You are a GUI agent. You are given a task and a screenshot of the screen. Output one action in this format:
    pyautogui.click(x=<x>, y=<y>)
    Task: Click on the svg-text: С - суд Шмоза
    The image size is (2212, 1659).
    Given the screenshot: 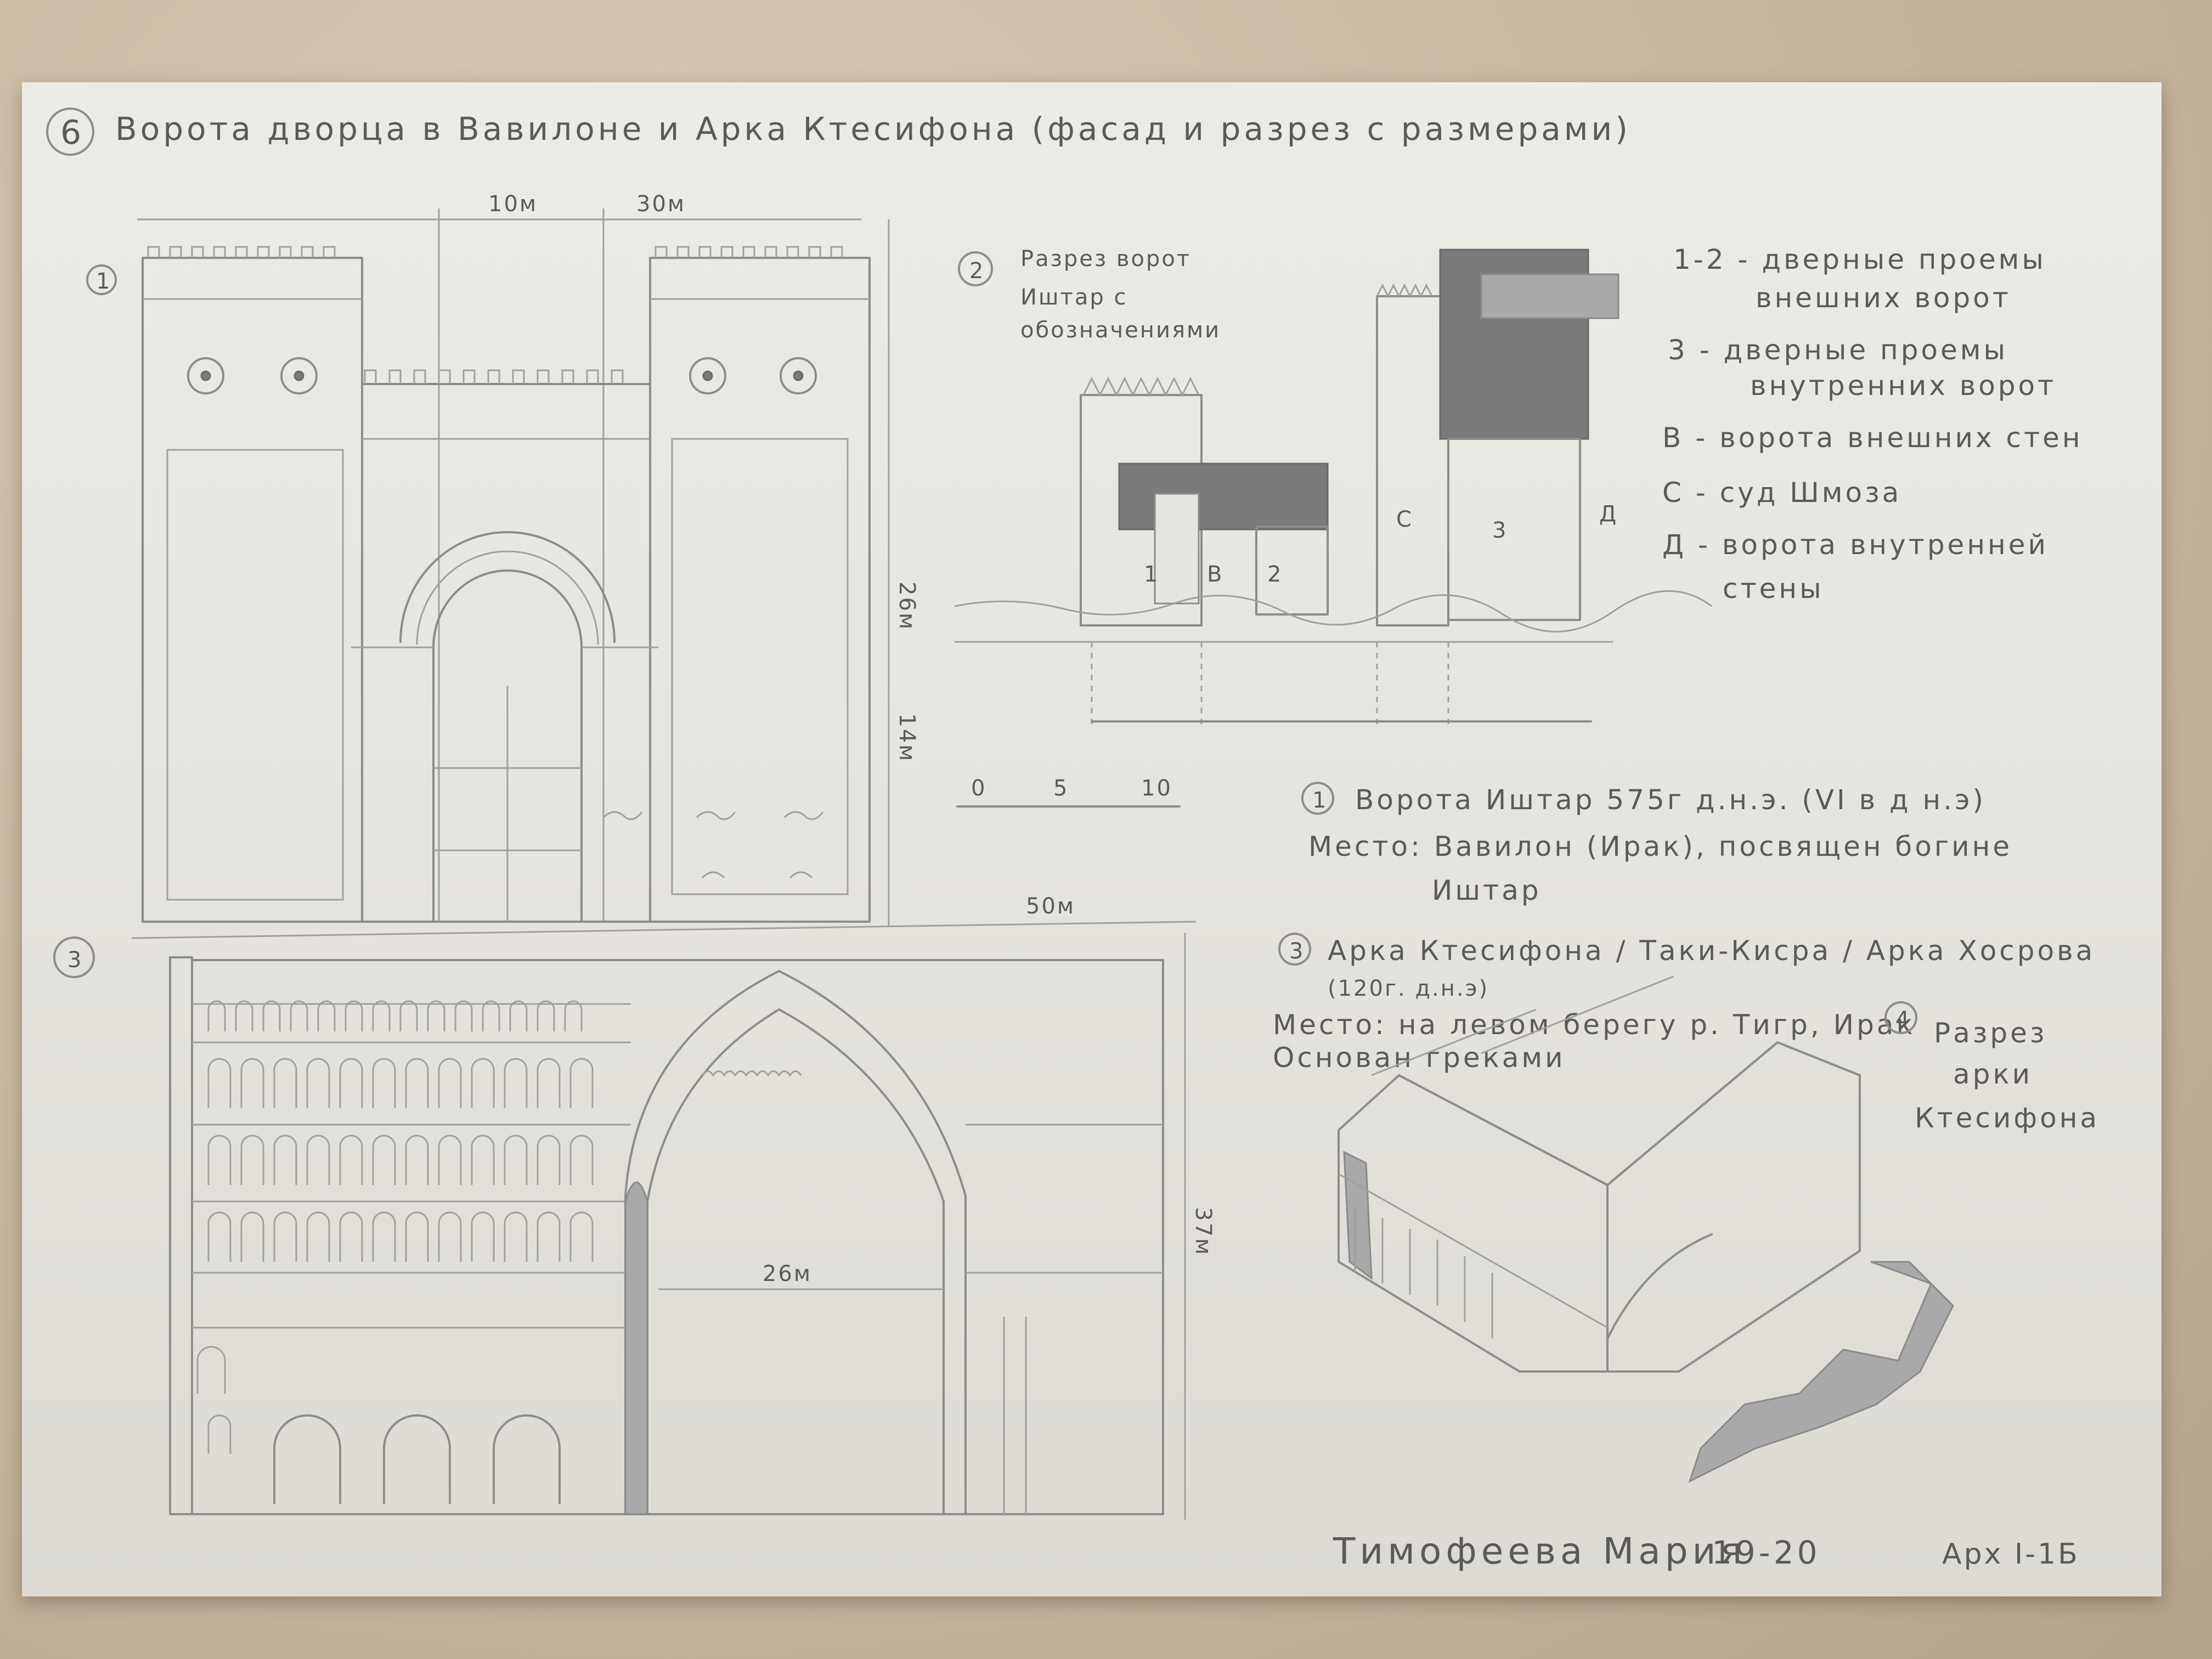 What is the action you would take?
    pyautogui.click(x=1782, y=493)
    